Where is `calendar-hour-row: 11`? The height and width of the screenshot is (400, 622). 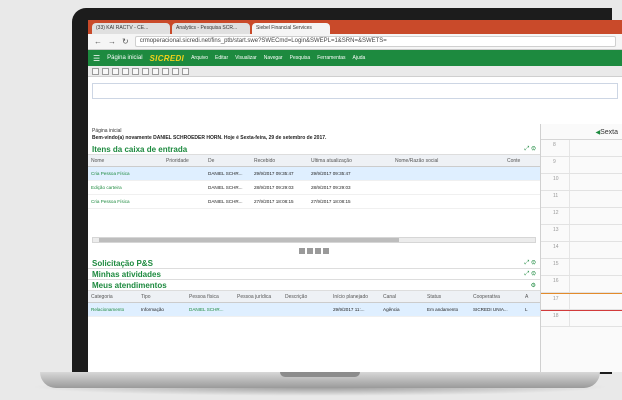 calendar-hour-row: 11 is located at coordinates (581, 199).